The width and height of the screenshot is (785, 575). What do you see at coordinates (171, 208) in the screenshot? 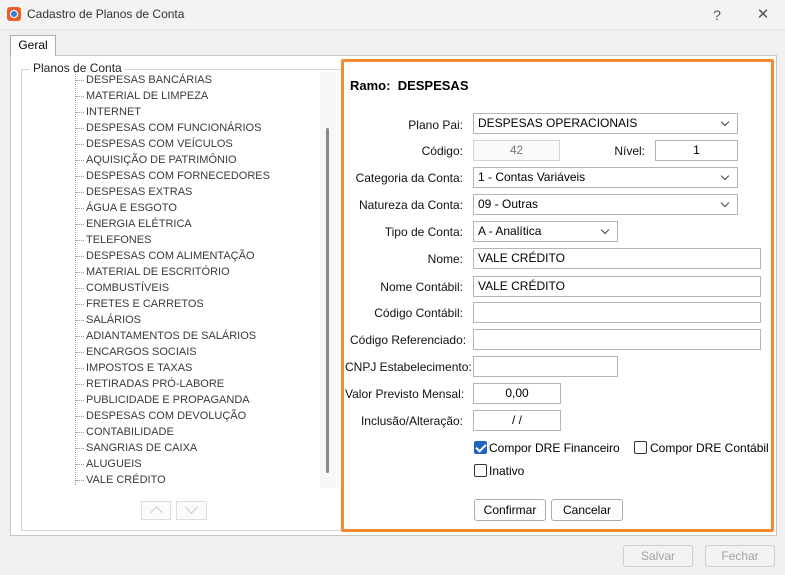
I see `tree-item: ÁGUA E ESGOTO` at bounding box center [171, 208].